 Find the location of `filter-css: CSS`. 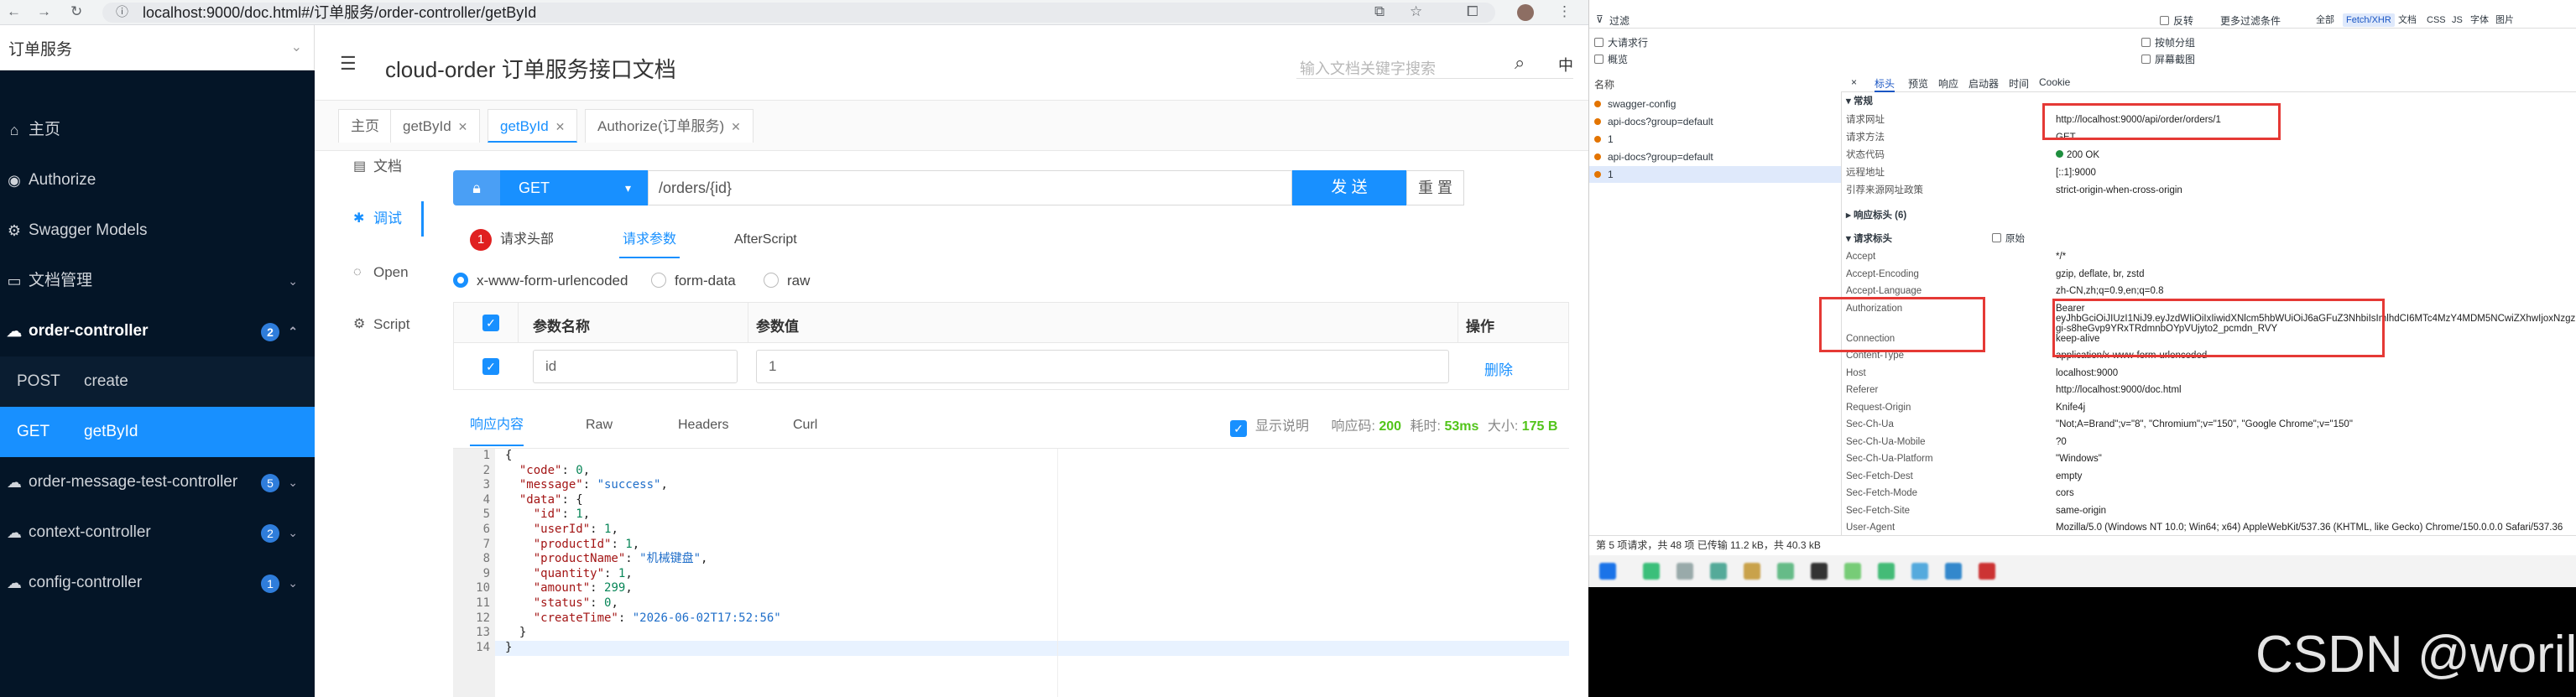

filter-css: CSS is located at coordinates (2436, 20).